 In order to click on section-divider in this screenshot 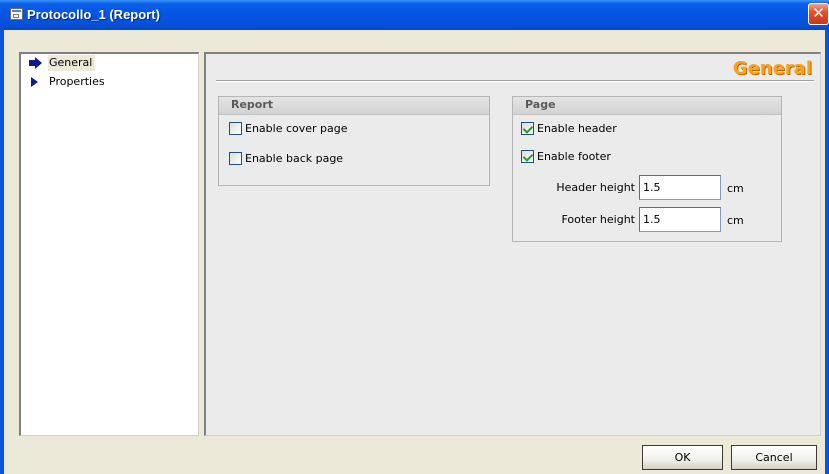, I will do `click(515, 81)`.